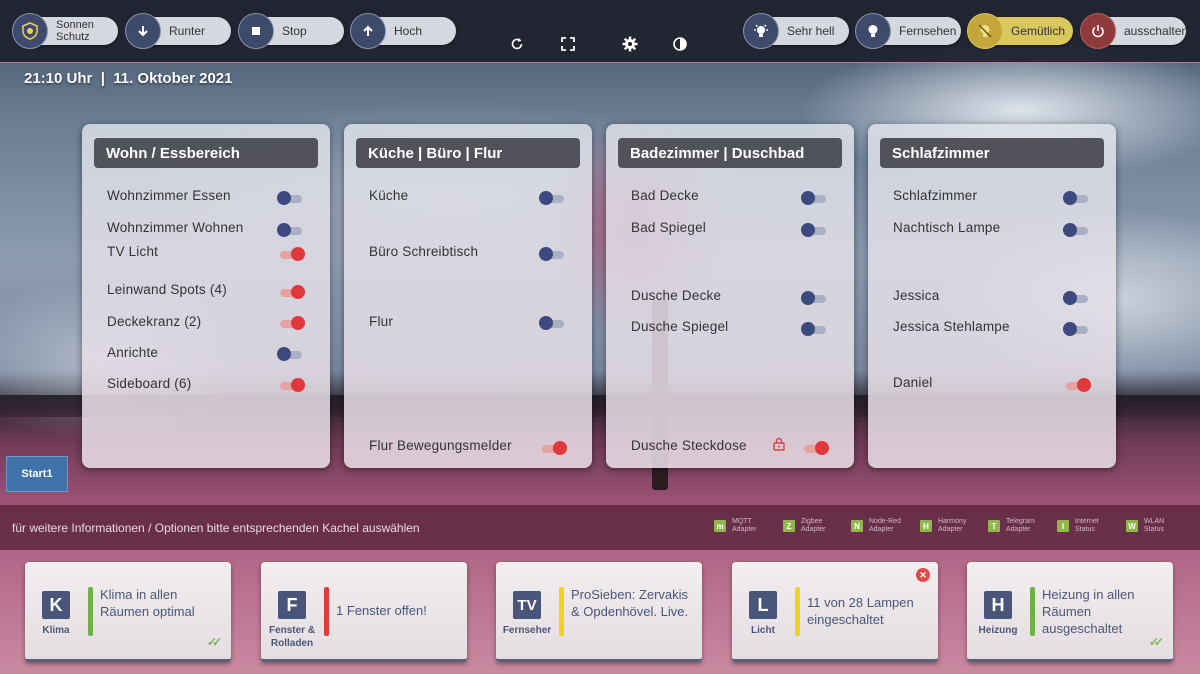  What do you see at coordinates (75, 31) in the screenshot?
I see `sun-protection-label: Sonnen Schutz` at bounding box center [75, 31].